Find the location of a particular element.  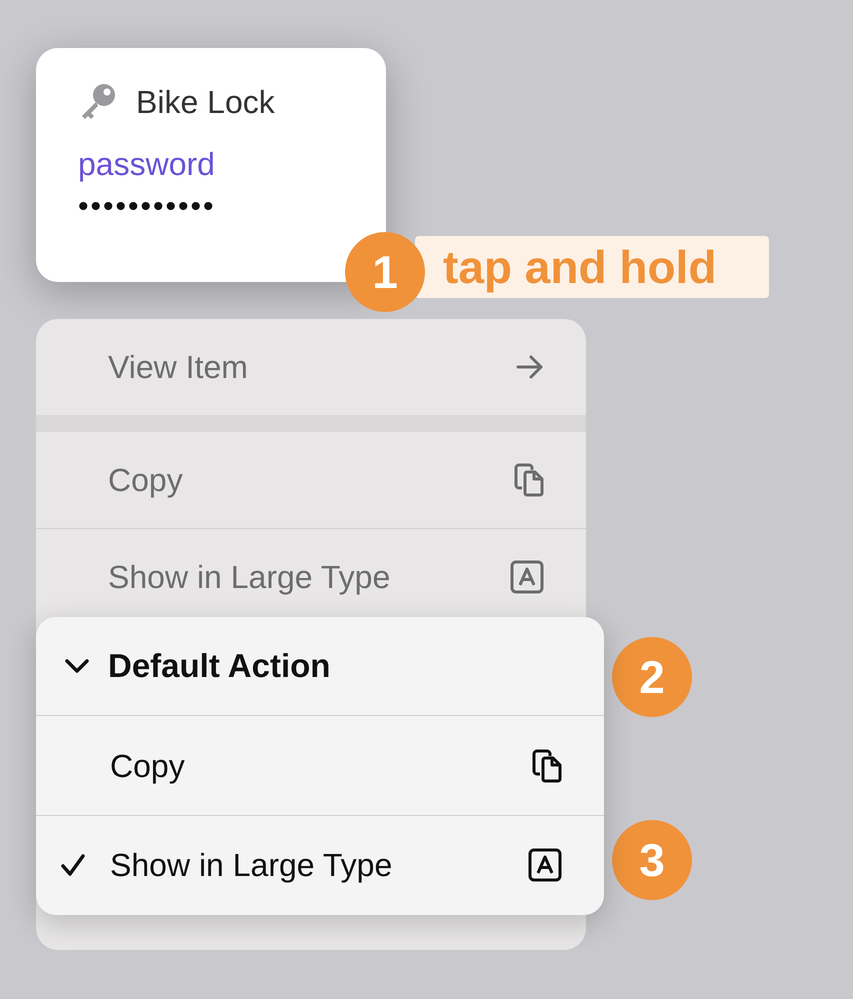

submenu-item: Show in Large Type is located at coordinates (320, 864).